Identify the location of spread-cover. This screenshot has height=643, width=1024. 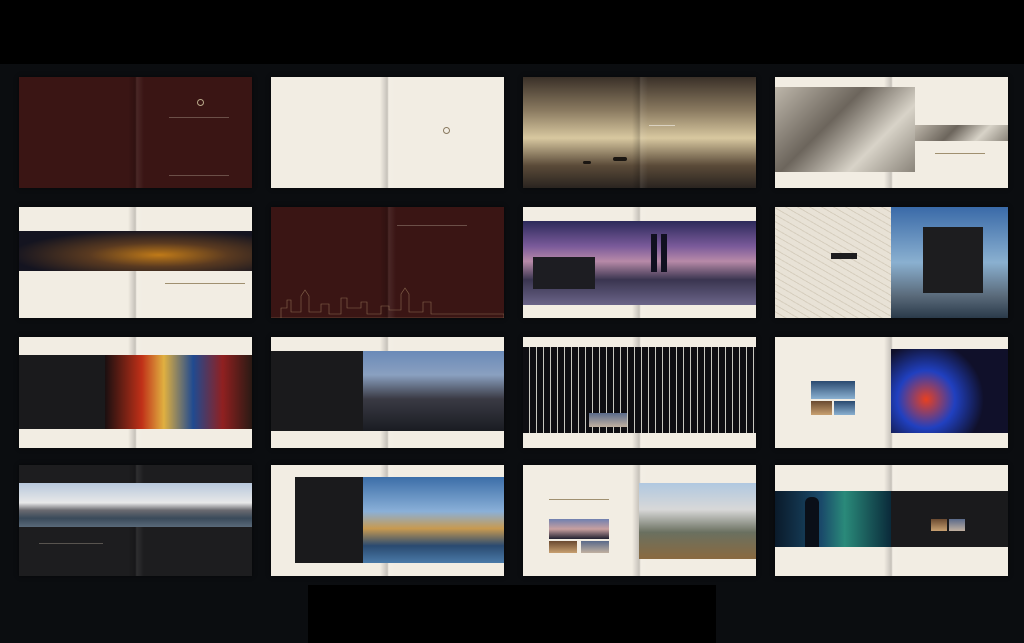
(135, 132).